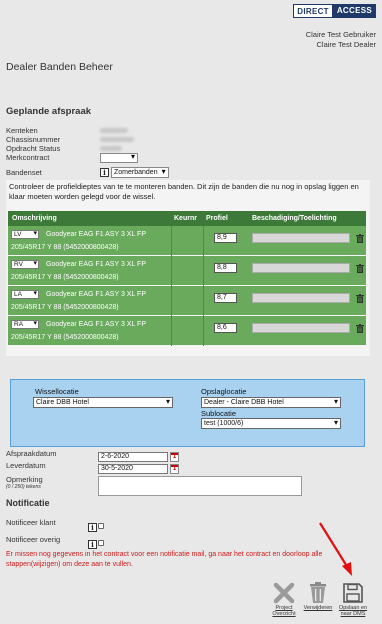 The width and height of the screenshot is (382, 624). I want to click on opmerking-textarea, so click(200, 486).